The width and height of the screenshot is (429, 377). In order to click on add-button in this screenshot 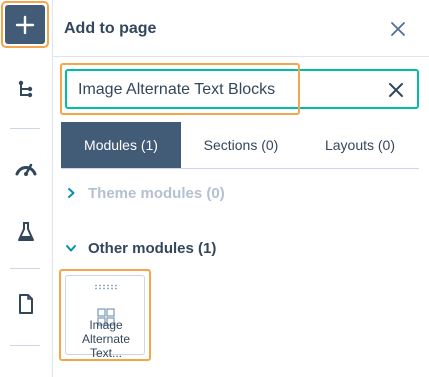, I will do `click(25, 24)`.